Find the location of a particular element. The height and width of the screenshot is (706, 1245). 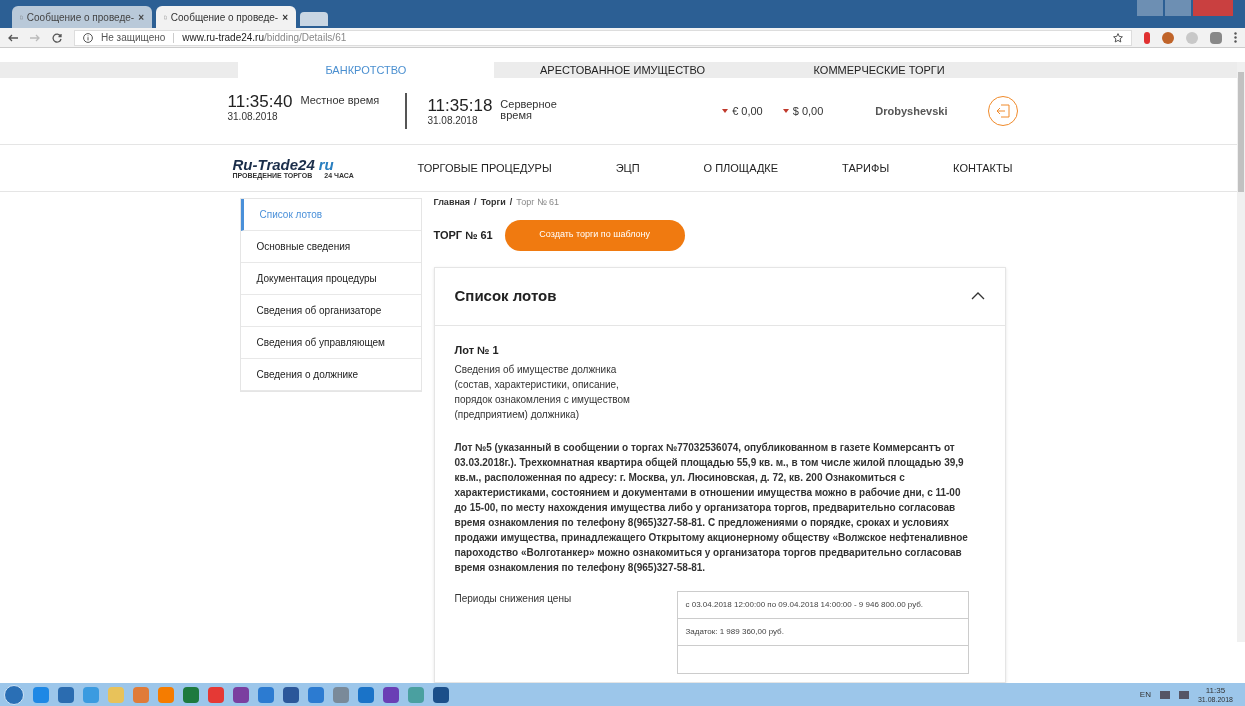

address-field: Не защищено www.ru-trade24.ru/bidding/Details/61 is located at coordinates (603, 37).